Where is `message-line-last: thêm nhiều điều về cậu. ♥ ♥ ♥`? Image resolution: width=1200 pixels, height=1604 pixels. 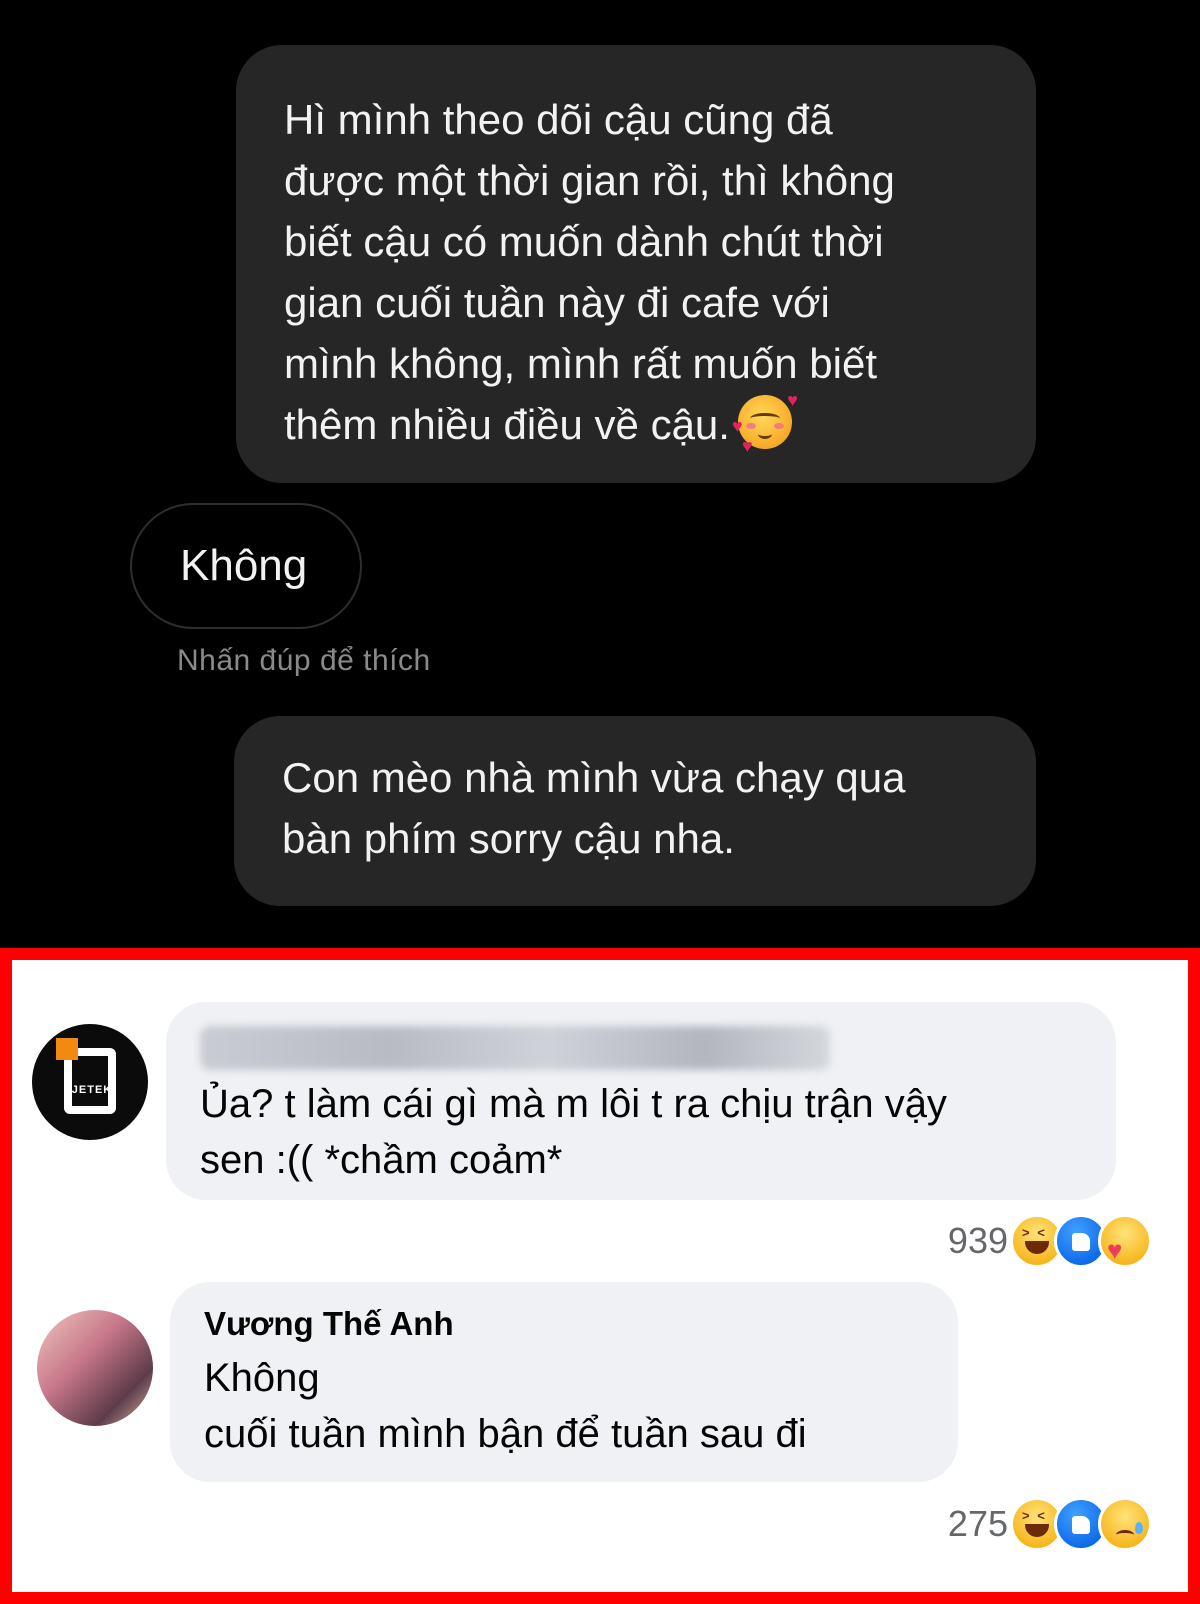 message-line-last: thêm nhiều điều về cậu. ♥ ♥ ♥ is located at coordinates (541, 423).